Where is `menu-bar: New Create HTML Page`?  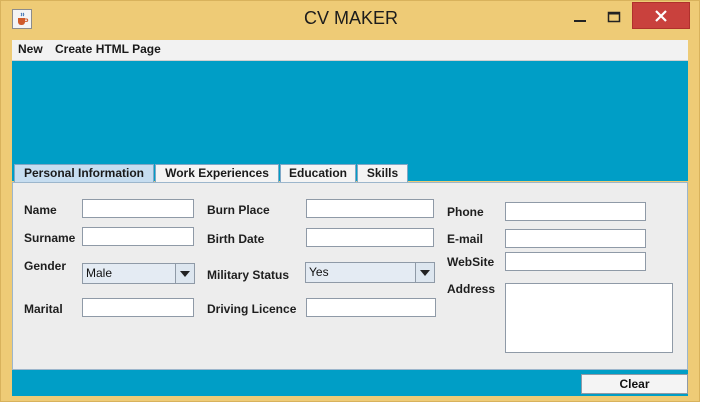
menu-bar: New Create HTML Page is located at coordinates (350, 50).